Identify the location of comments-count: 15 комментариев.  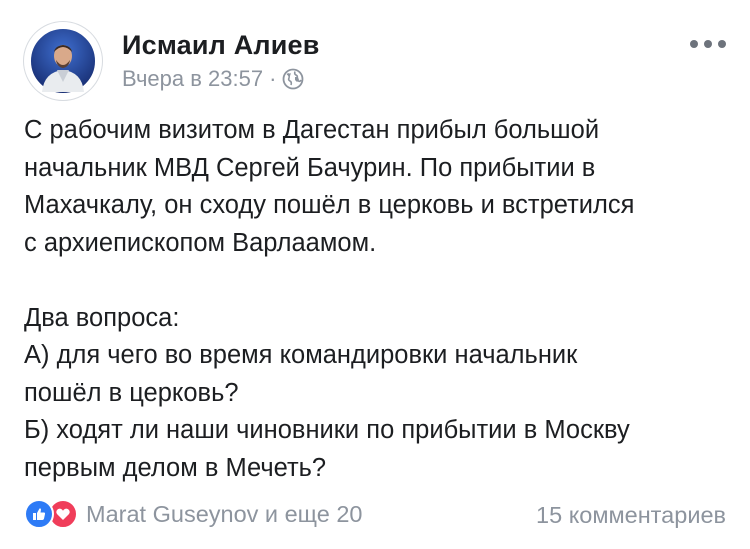
(631, 515).